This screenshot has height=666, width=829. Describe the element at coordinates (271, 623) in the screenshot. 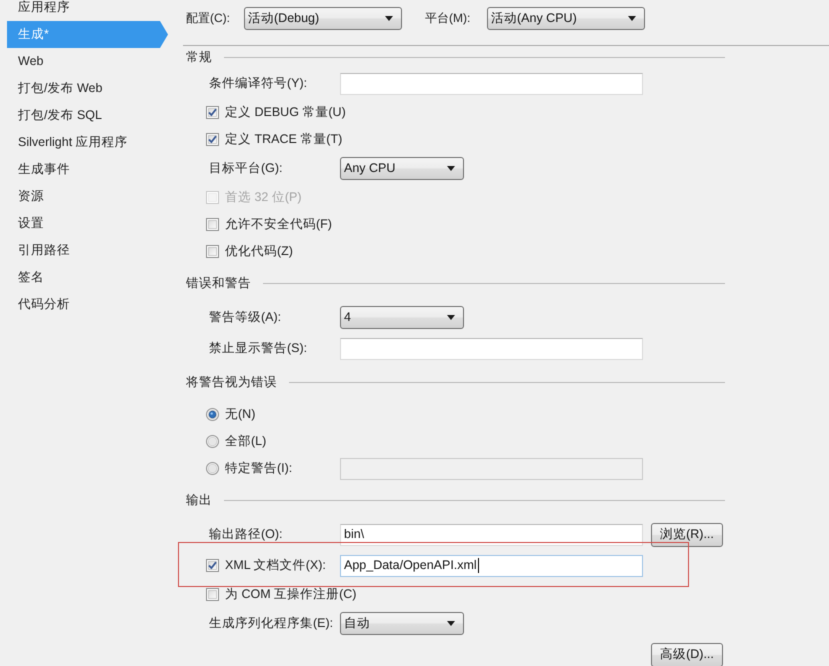

I see `field-label: 生成序列化程序集(E):` at that location.